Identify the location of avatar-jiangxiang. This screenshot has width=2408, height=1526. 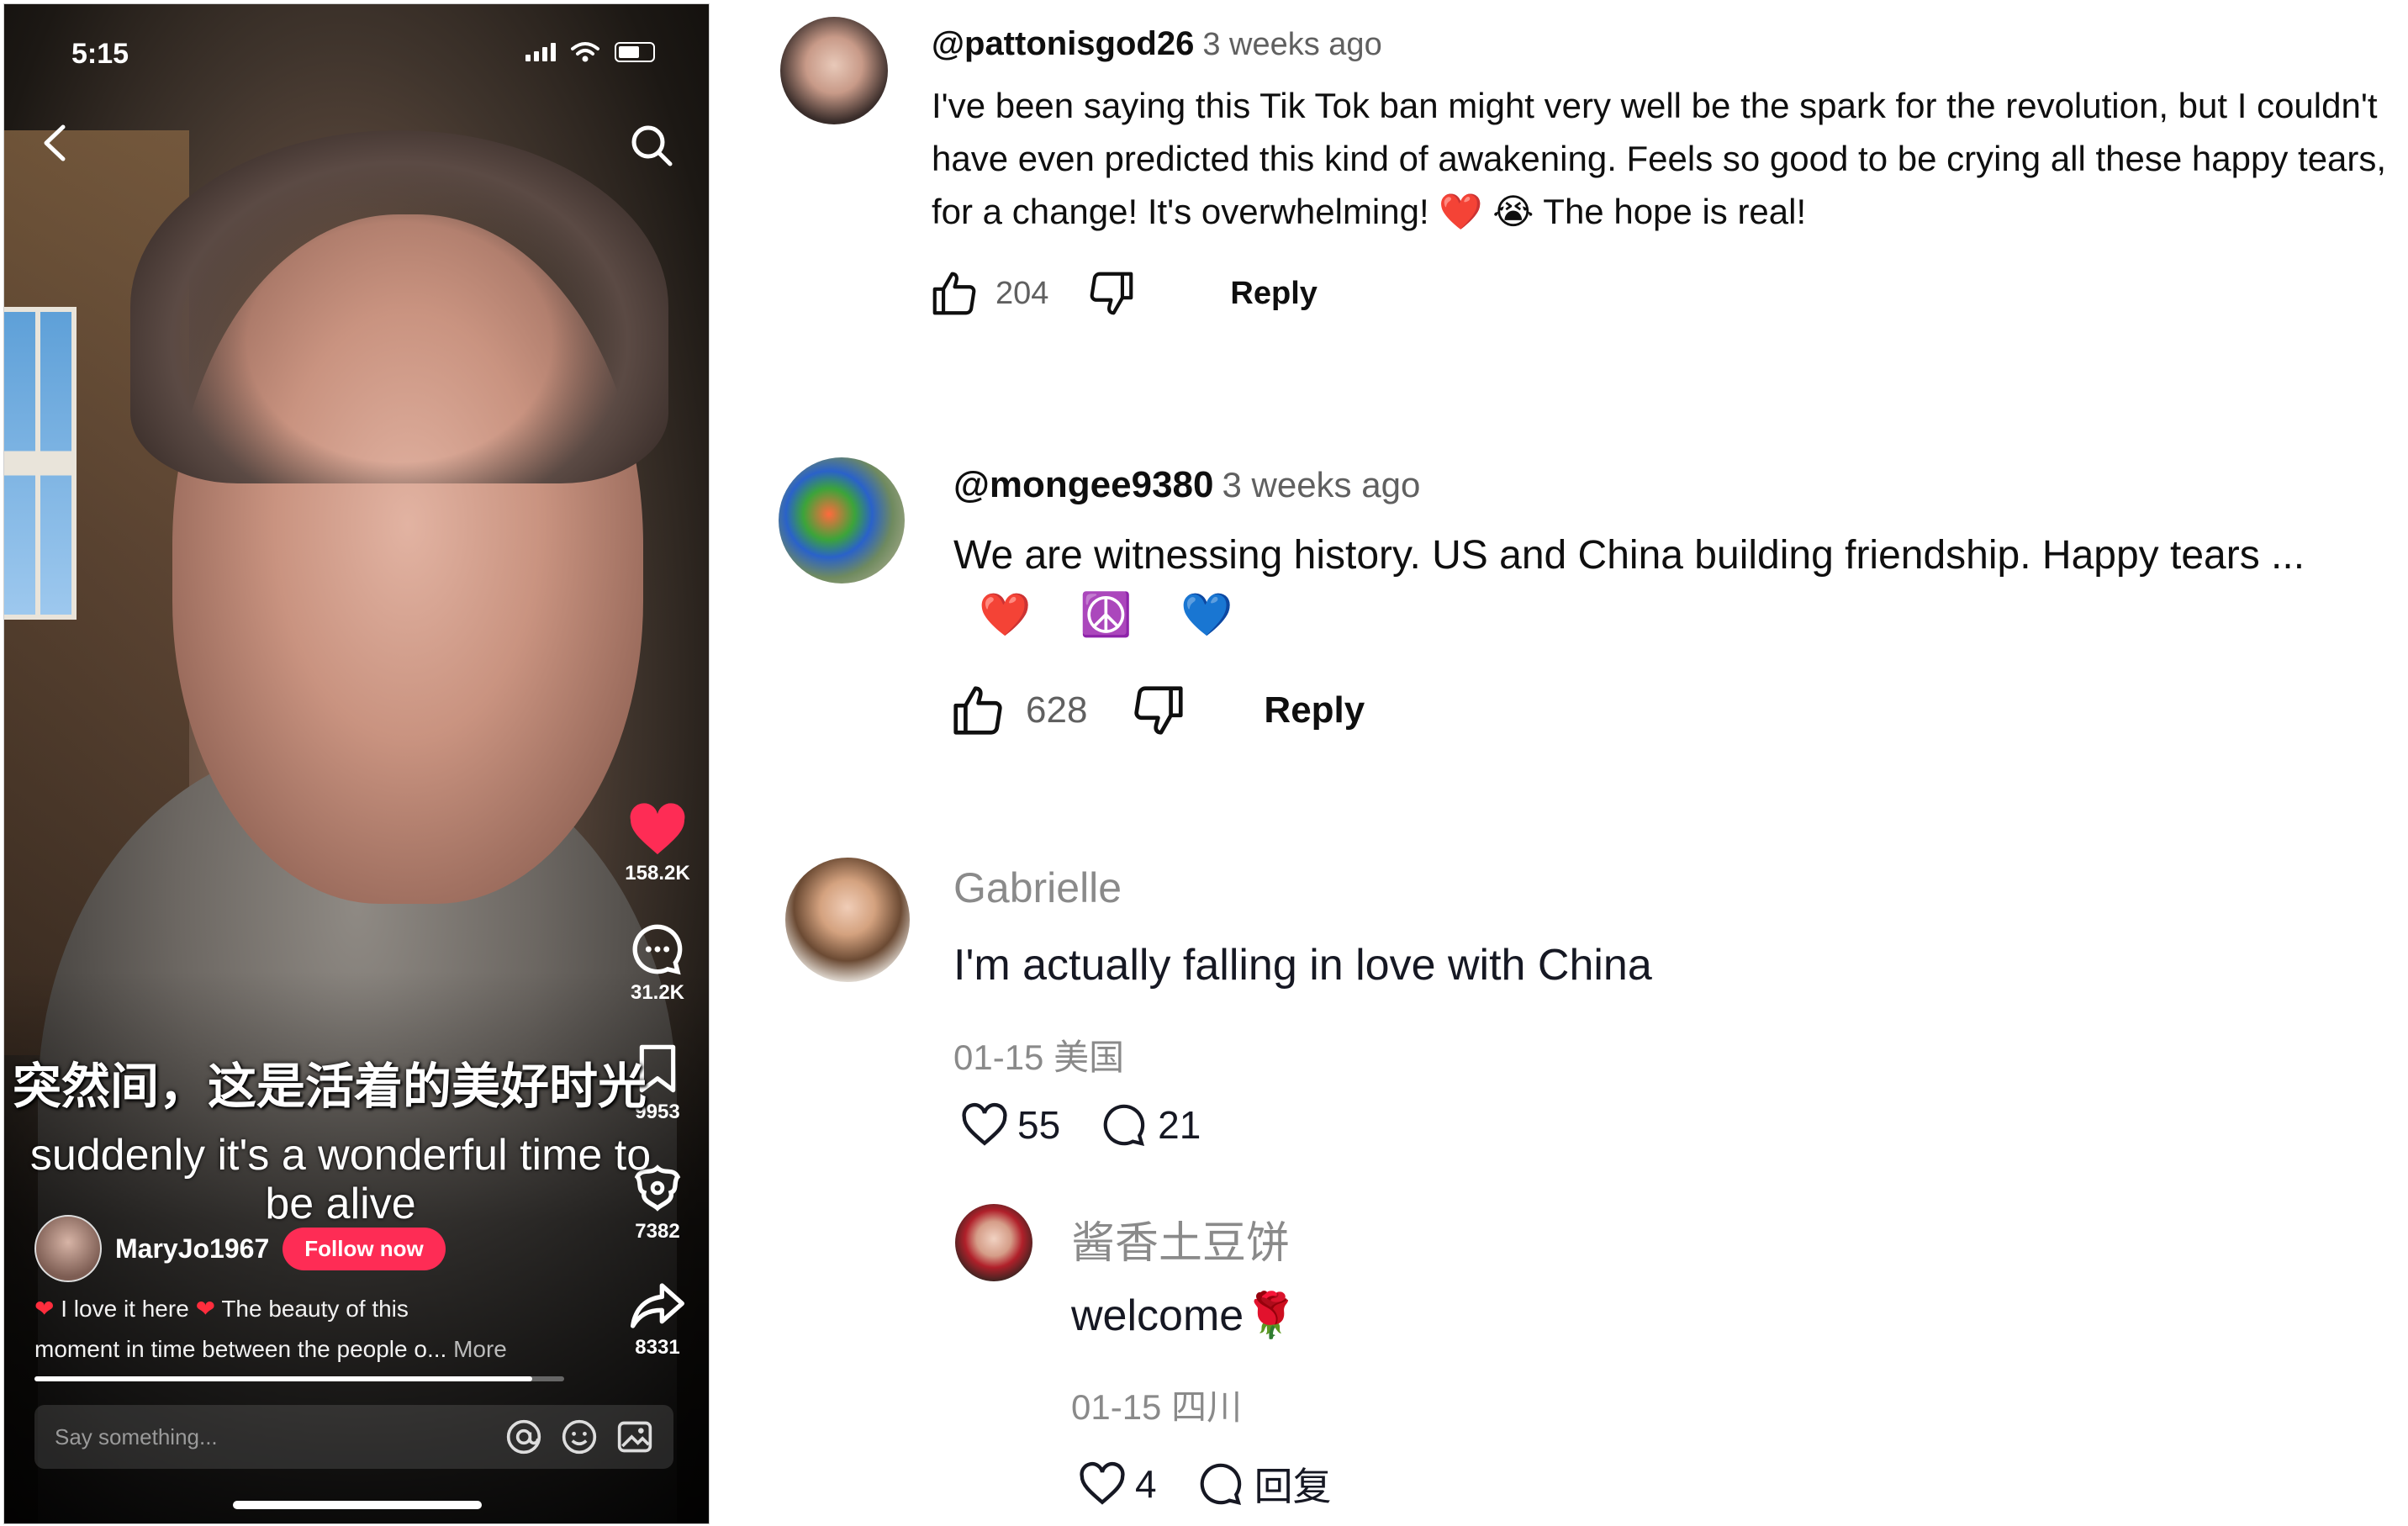
(994, 1242).